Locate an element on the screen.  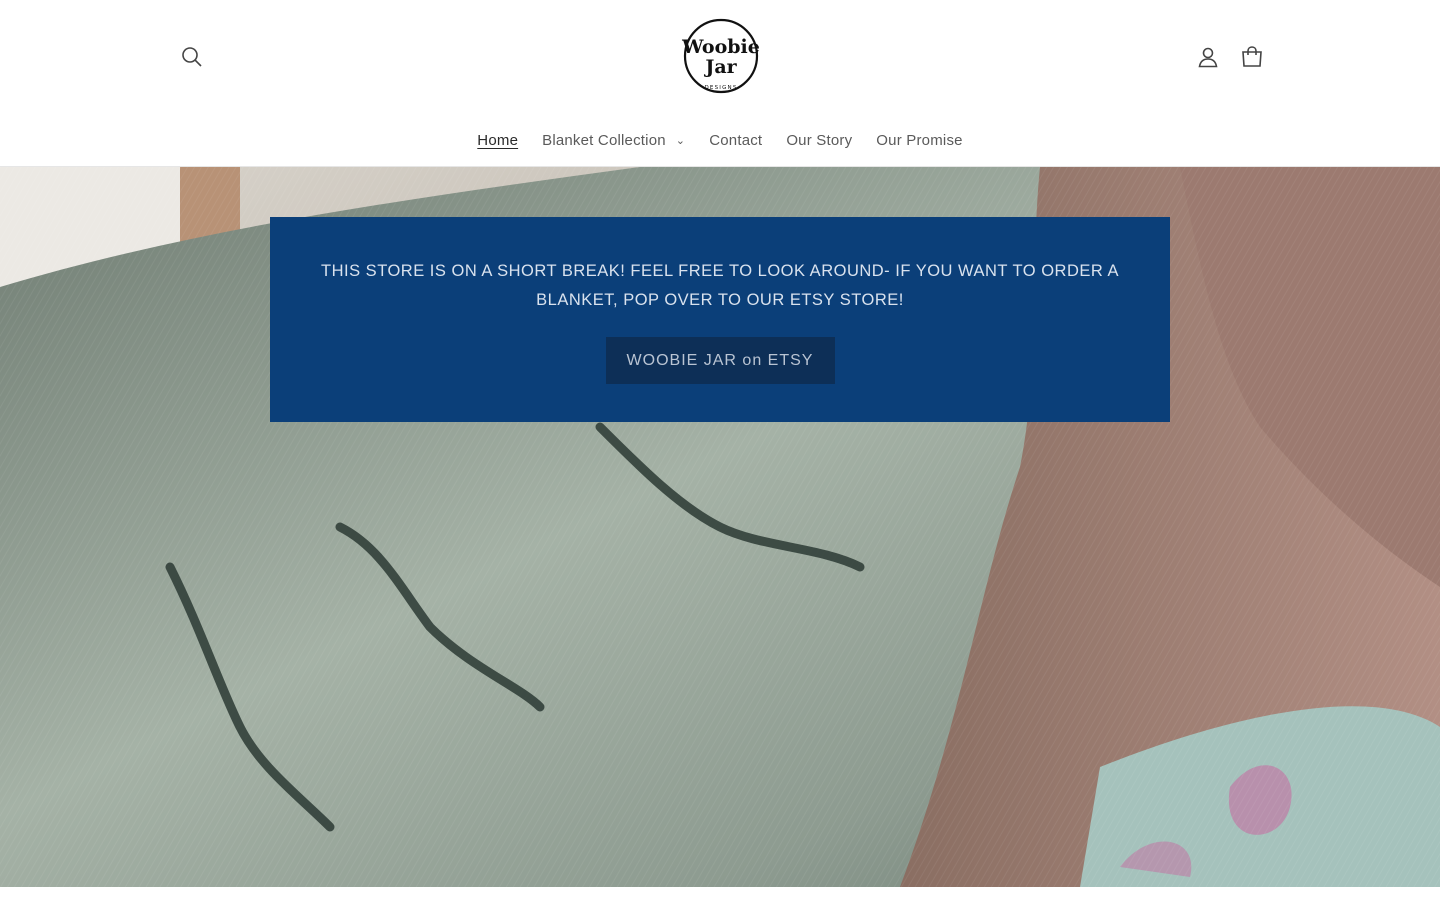
svg-text: Woobie is located at coordinates (720, 47).